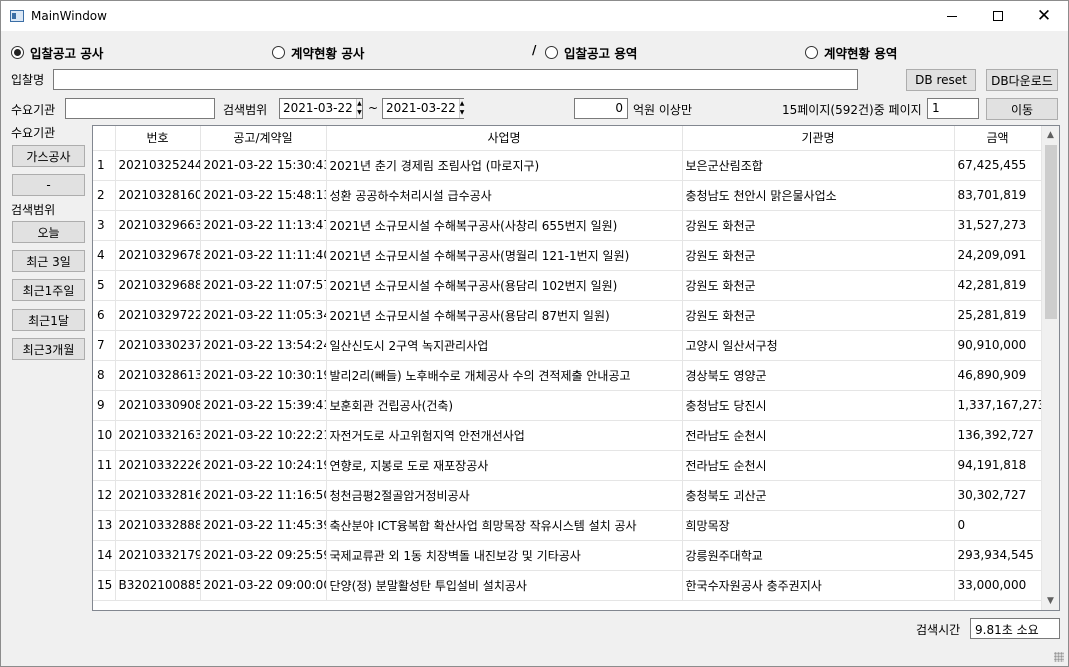 The width and height of the screenshot is (1069, 667). Describe the element at coordinates (818, 555) in the screenshot. I see `table-cell: 강릉원주대학교` at that location.